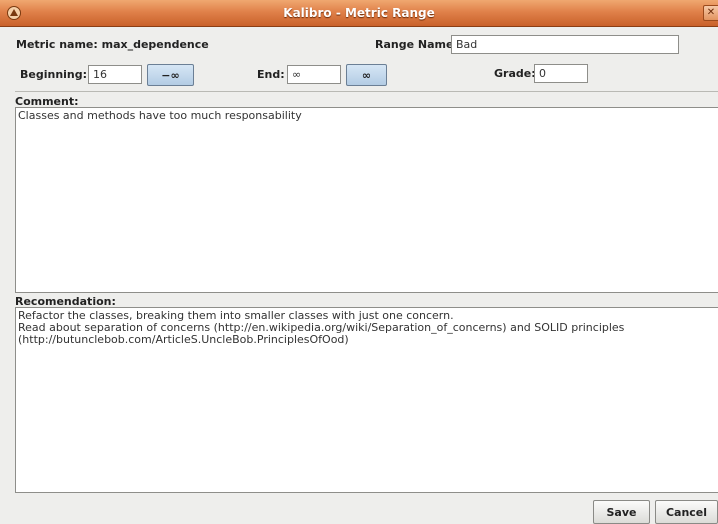 The height and width of the screenshot is (524, 718). Describe the element at coordinates (710, 13) in the screenshot. I see `close-icon: ✕` at that location.